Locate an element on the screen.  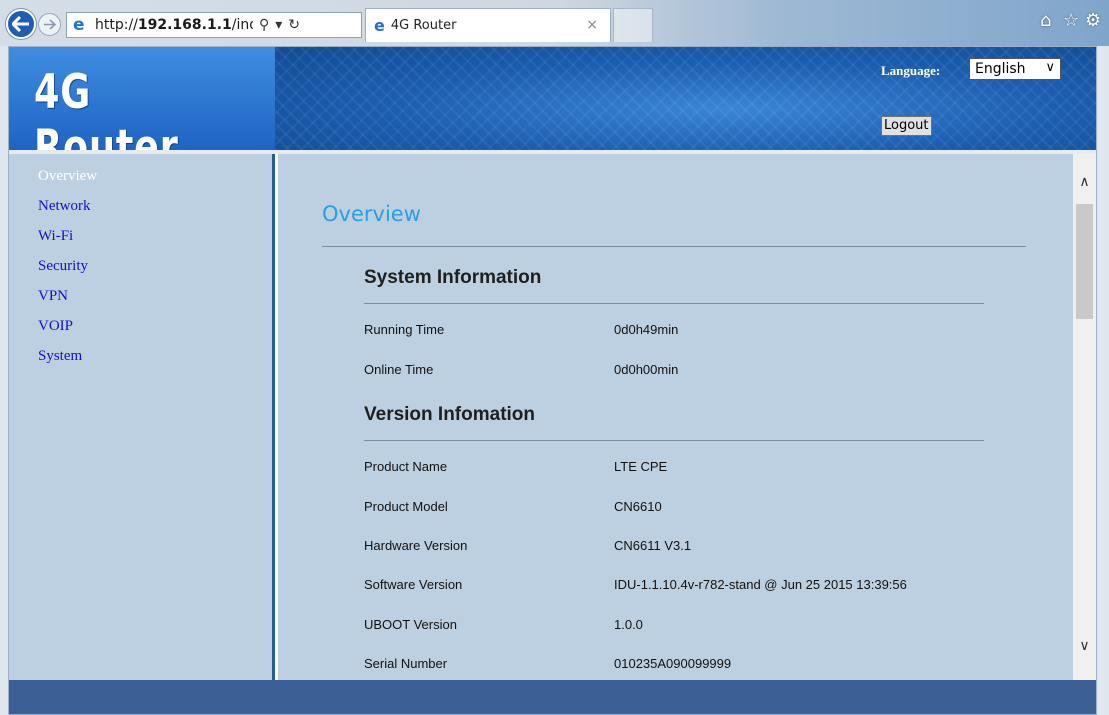
language-select-value: English is located at coordinates (1000, 69).